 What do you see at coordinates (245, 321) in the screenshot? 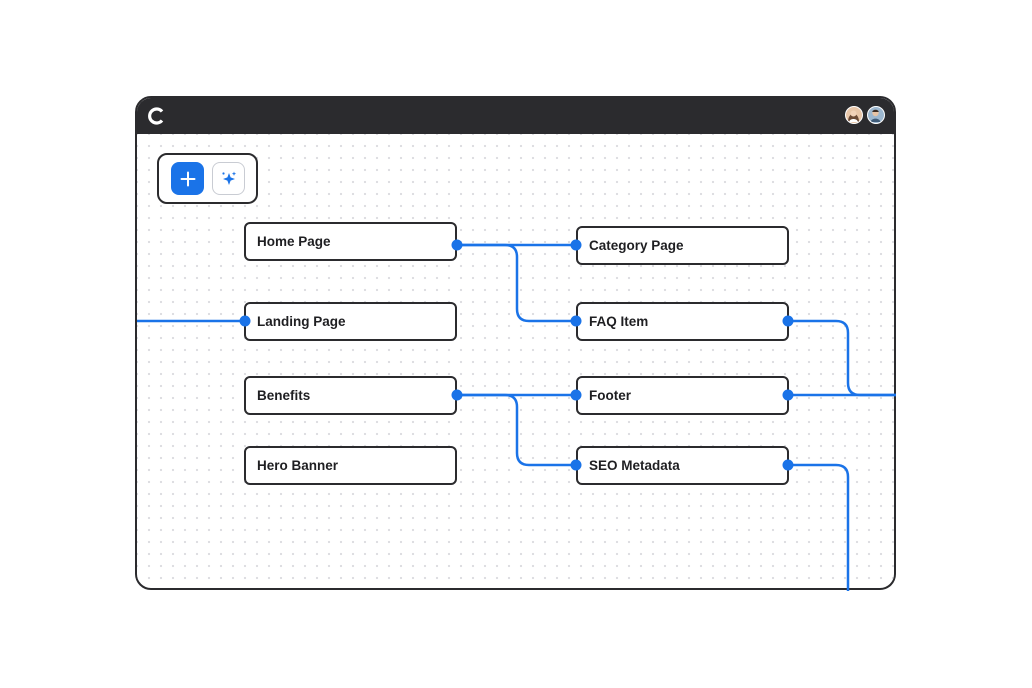
I see `port-landing-page-in` at bounding box center [245, 321].